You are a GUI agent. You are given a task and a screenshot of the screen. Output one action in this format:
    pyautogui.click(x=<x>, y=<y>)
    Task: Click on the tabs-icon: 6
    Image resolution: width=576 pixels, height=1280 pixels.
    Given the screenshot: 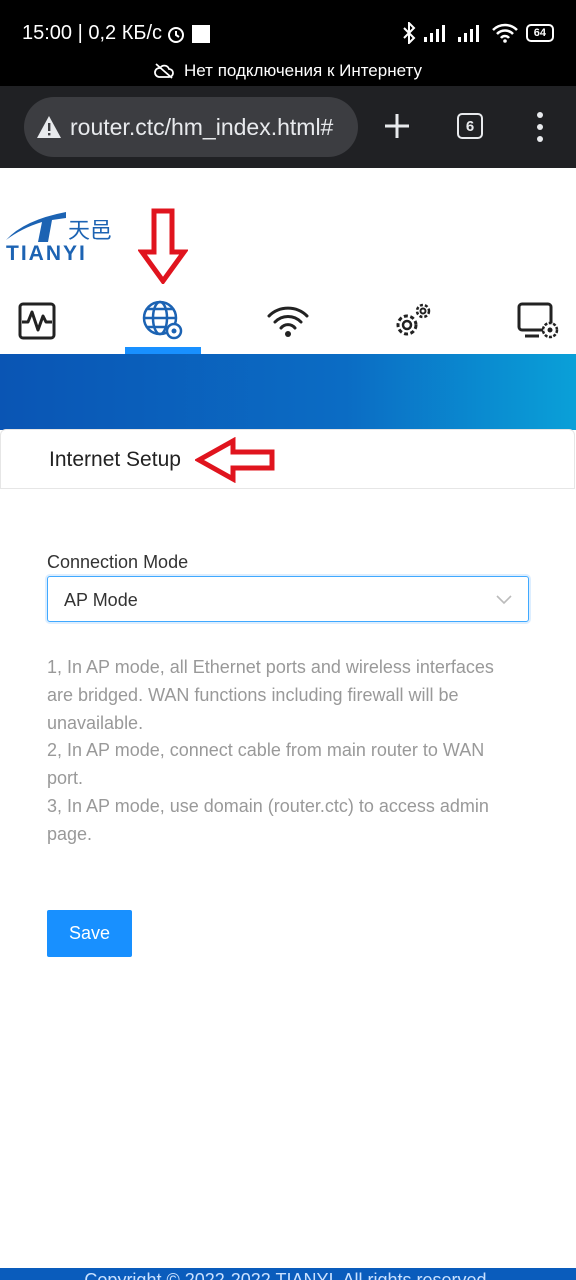 What is the action you would take?
    pyautogui.click(x=470, y=126)
    